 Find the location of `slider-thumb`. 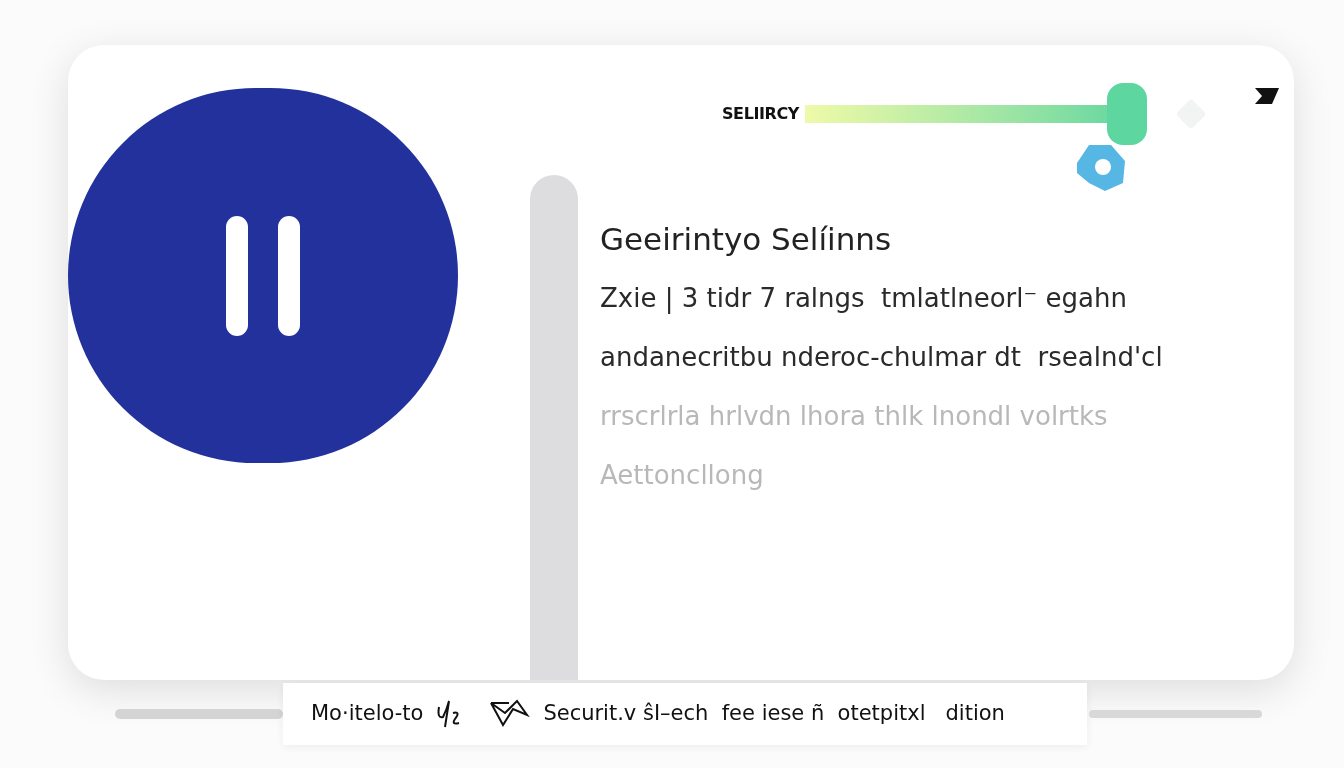

slider-thumb is located at coordinates (1127, 113).